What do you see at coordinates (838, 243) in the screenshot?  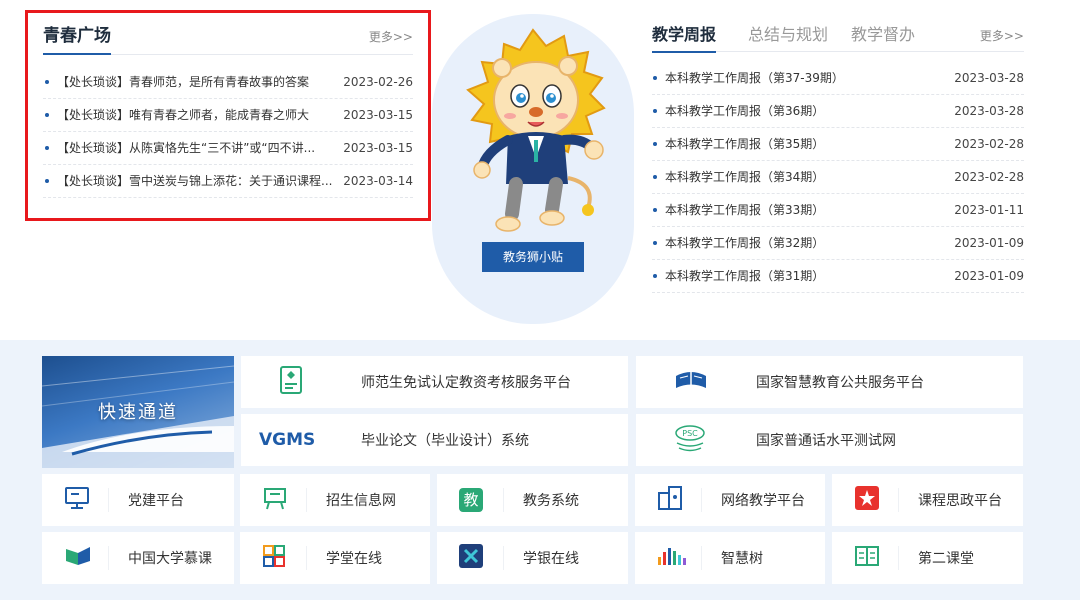 I see `report-list-item: 本科教学工作周报（第32期） 2023-01-09` at bounding box center [838, 243].